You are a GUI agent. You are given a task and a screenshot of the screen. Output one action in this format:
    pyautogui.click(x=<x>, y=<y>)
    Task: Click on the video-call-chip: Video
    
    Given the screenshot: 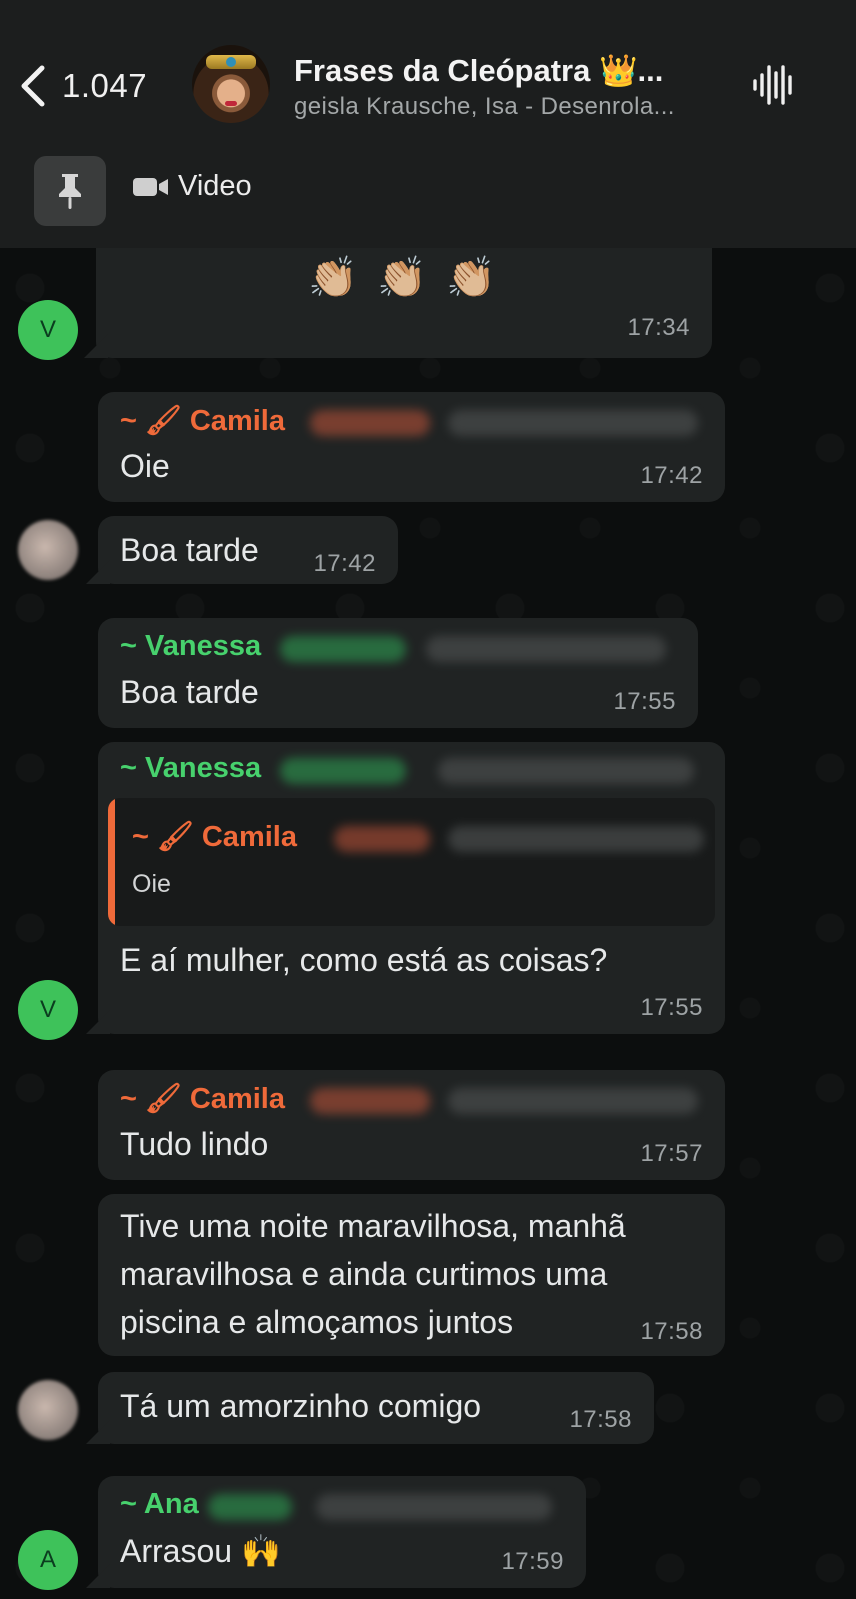 What is the action you would take?
    pyautogui.click(x=192, y=186)
    